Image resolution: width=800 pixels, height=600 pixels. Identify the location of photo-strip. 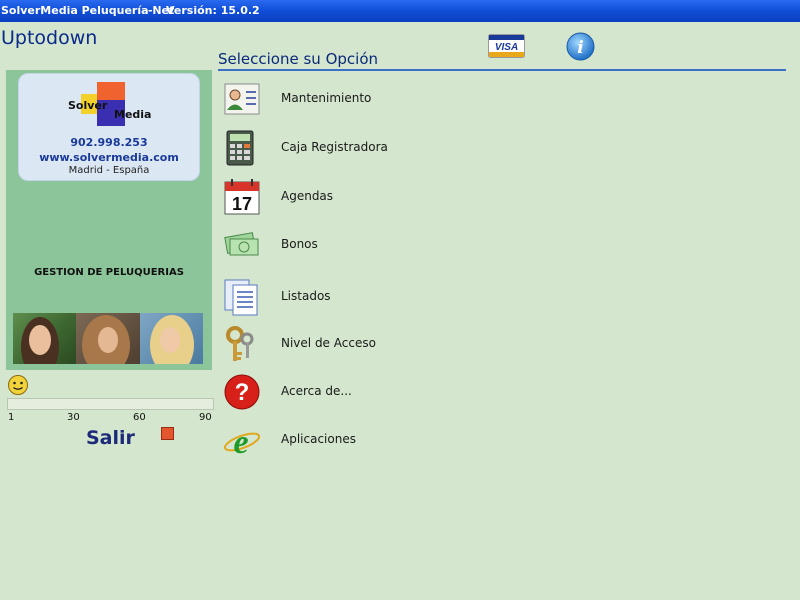
(108, 338).